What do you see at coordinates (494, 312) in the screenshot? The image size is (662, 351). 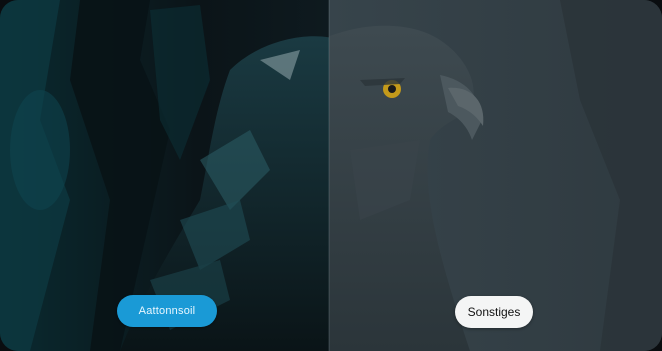 I see `after-label-badge: Sonstiges` at bounding box center [494, 312].